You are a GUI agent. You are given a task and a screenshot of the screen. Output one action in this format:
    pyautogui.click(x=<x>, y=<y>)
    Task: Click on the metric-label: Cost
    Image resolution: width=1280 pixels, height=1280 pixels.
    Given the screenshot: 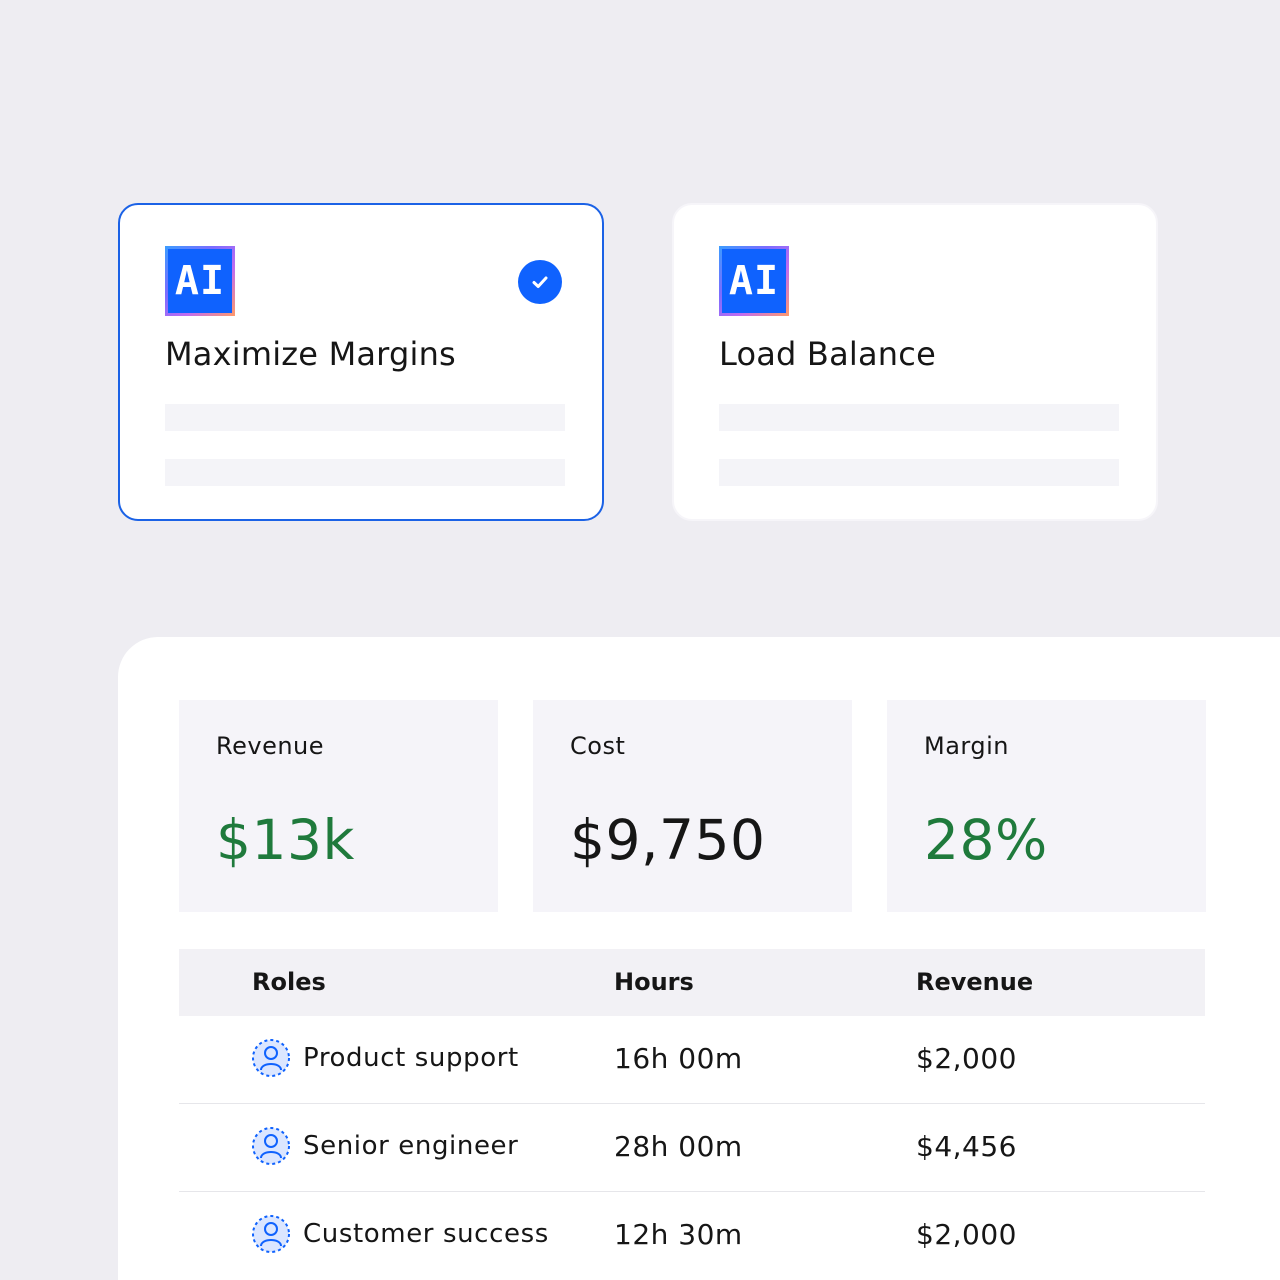 What is the action you would take?
    pyautogui.click(x=598, y=746)
    